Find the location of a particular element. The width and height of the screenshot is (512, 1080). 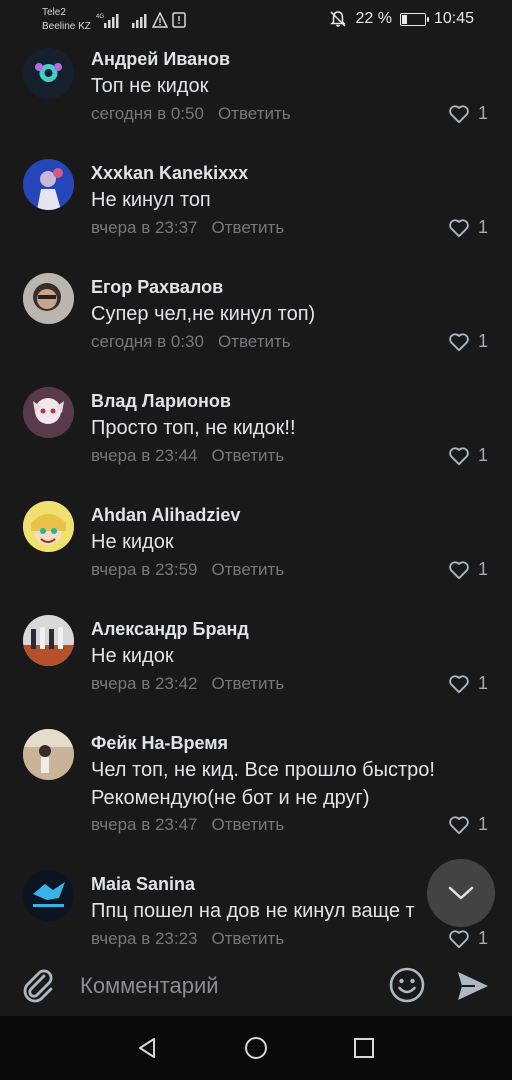

comment-author: Фейк На-Время is located at coordinates (159, 743).